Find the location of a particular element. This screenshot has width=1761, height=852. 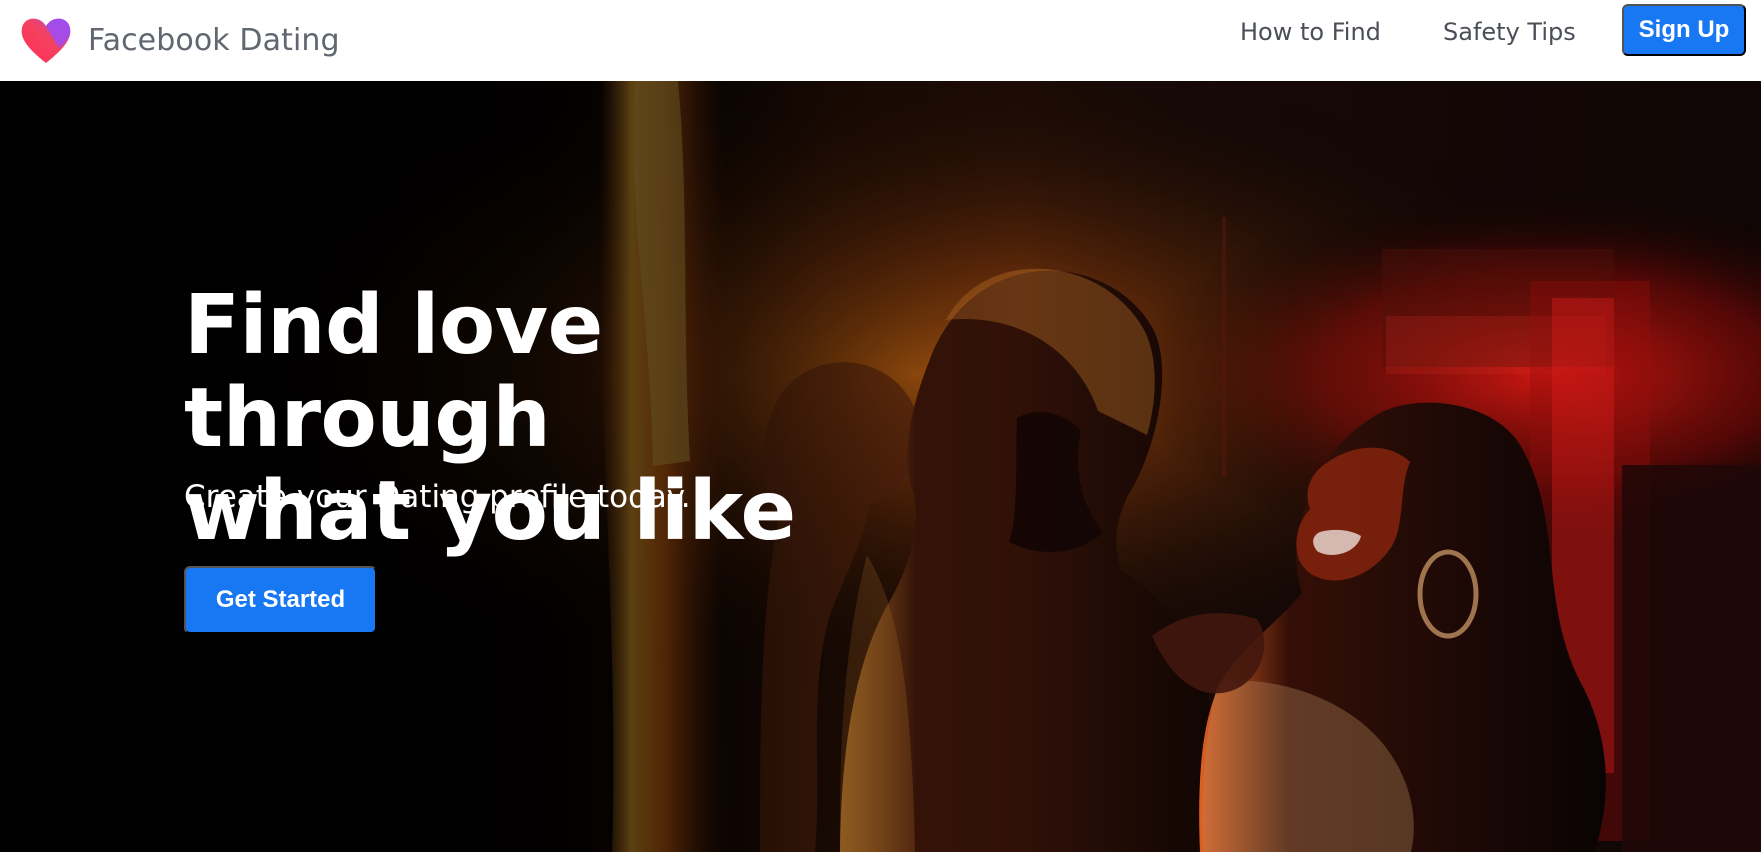

get-started-button: Get Started is located at coordinates (280, 600).